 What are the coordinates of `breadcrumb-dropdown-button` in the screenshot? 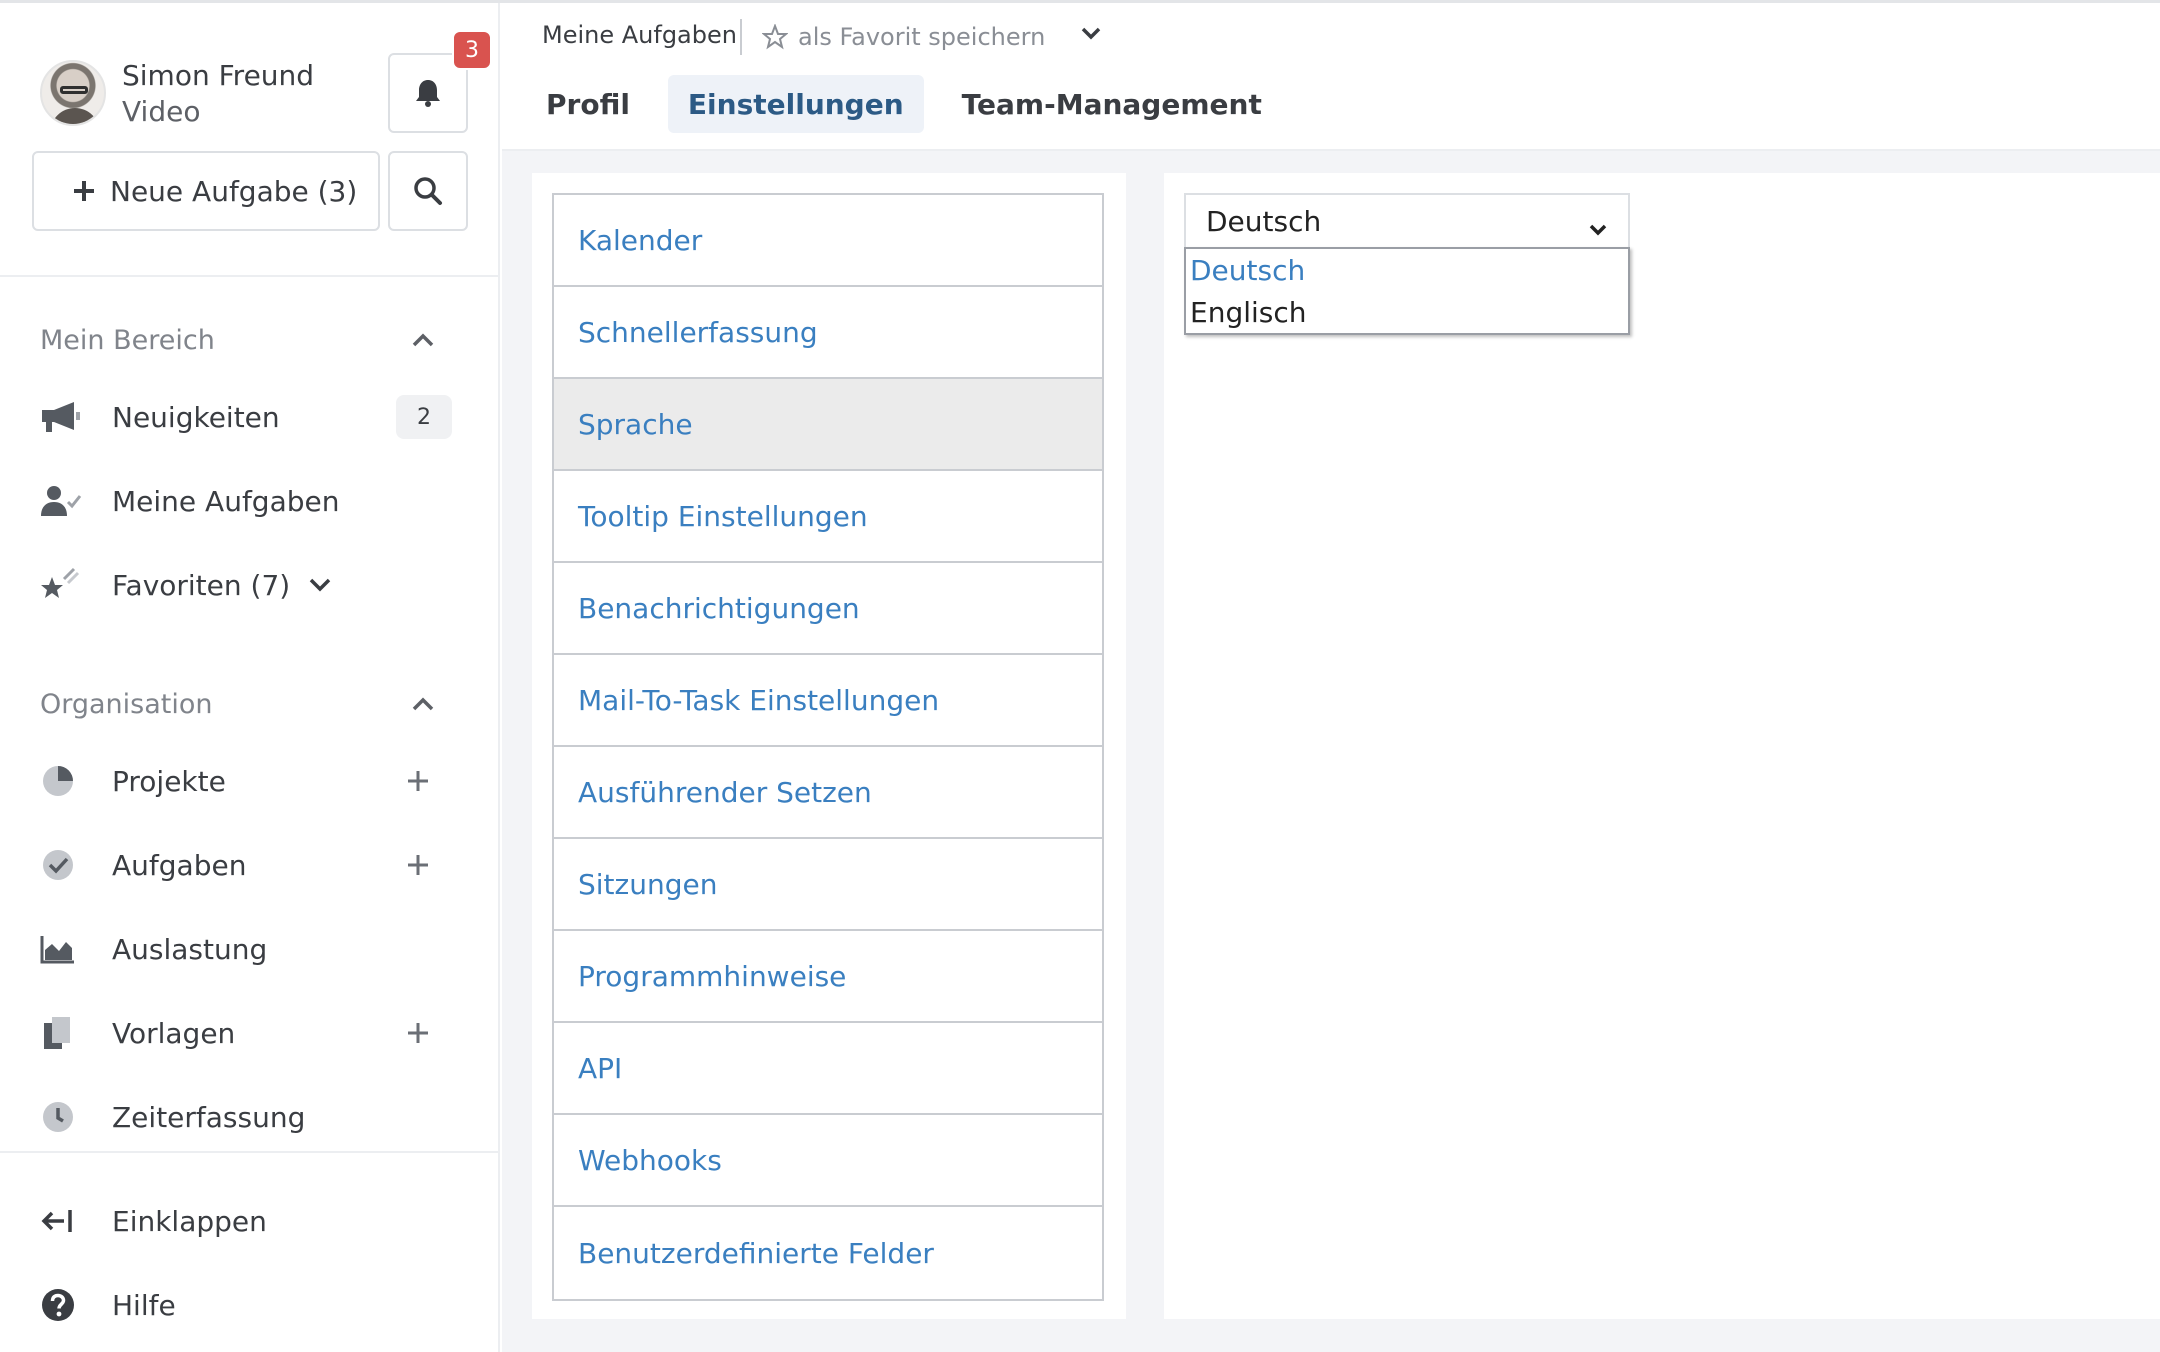 It's located at (1091, 35).